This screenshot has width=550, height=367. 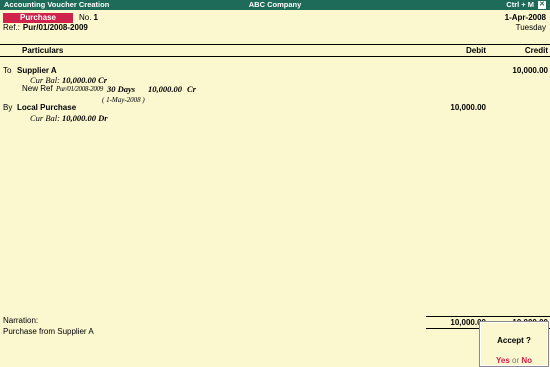 What do you see at coordinates (95, 17) in the screenshot?
I see `voucher-number-value: 1` at bounding box center [95, 17].